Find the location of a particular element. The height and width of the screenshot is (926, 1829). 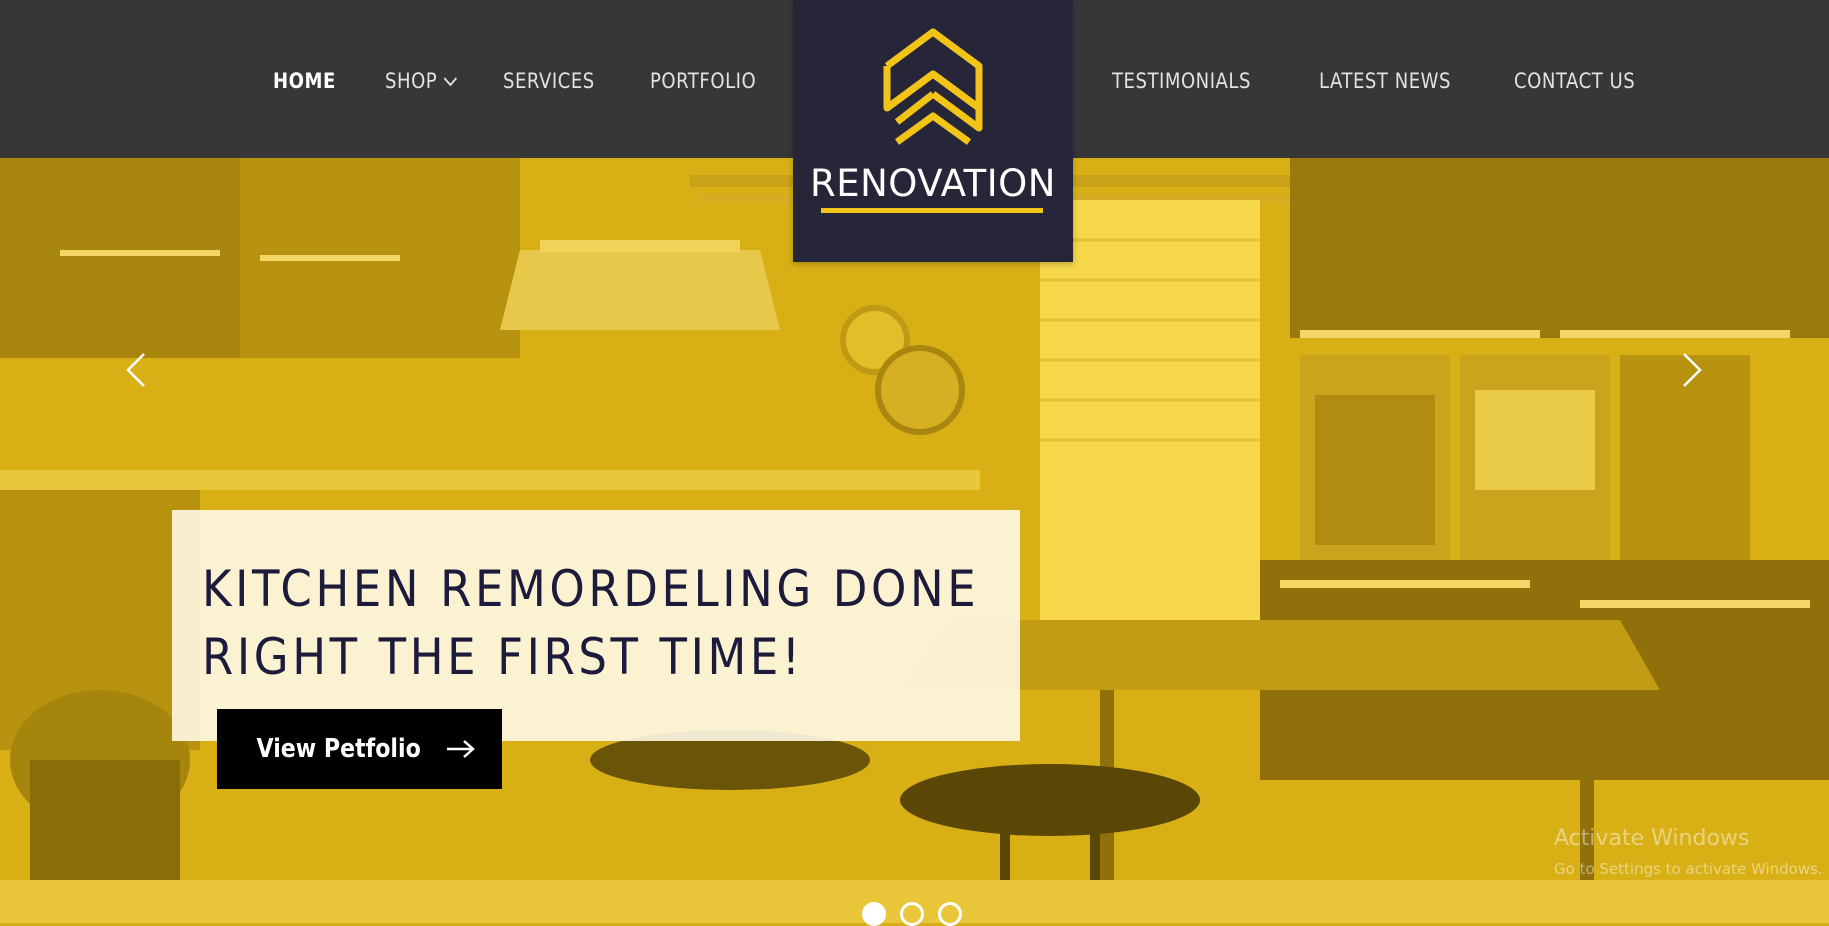

chevron-down-icon is located at coordinates (450, 82).